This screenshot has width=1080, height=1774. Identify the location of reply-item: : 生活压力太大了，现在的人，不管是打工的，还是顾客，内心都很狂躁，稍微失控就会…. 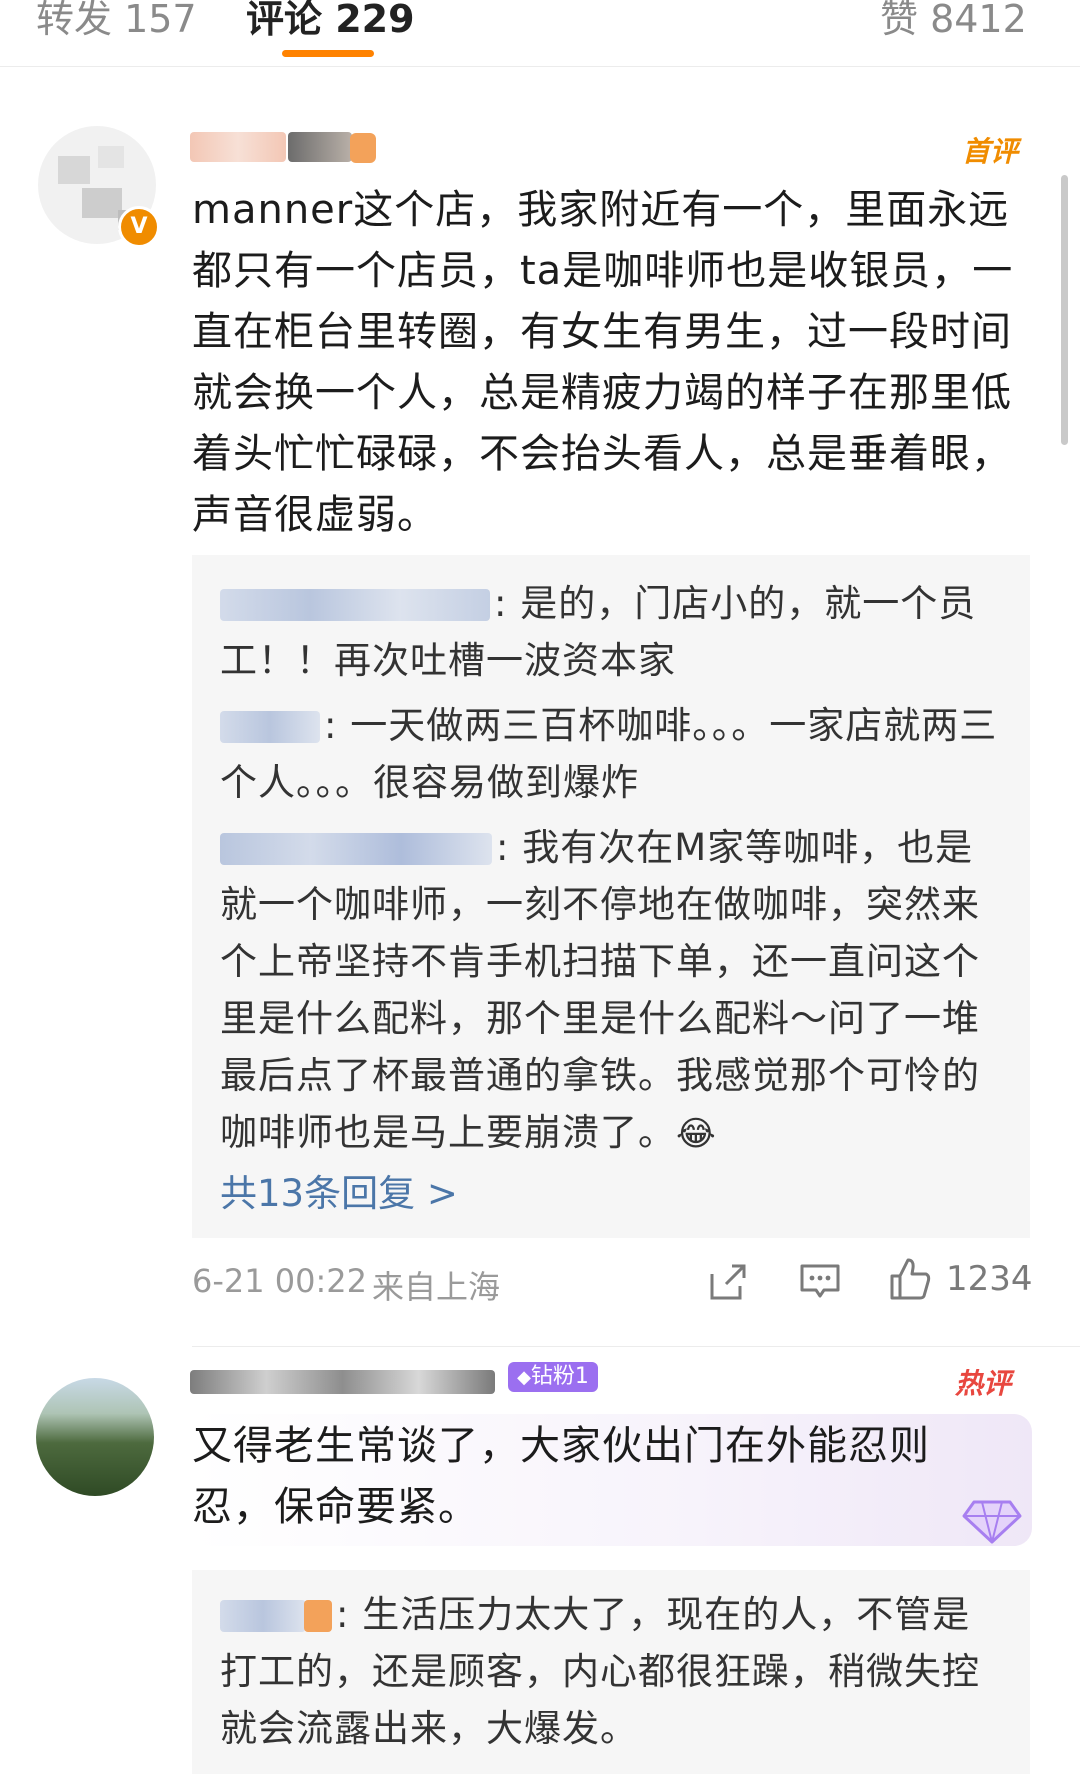
(613, 1671).